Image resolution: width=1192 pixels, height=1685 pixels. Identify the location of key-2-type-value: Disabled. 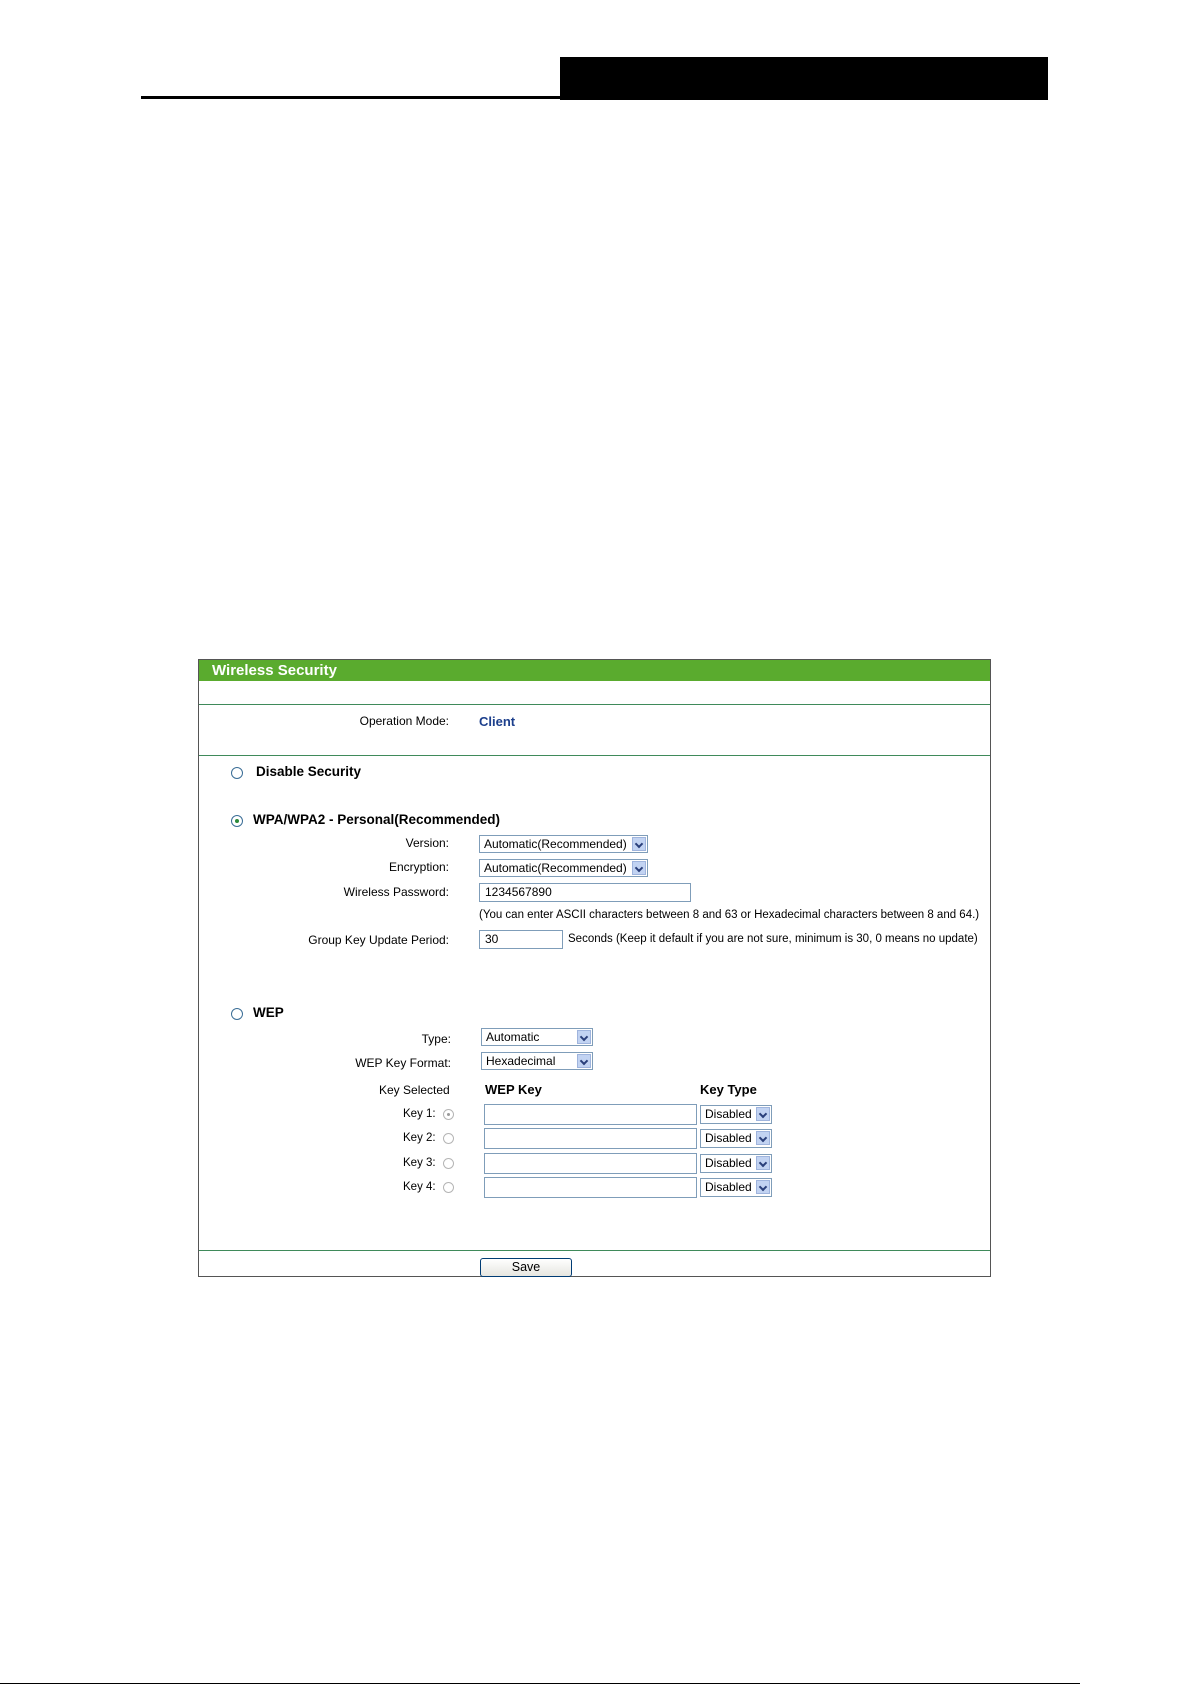
(728, 1138).